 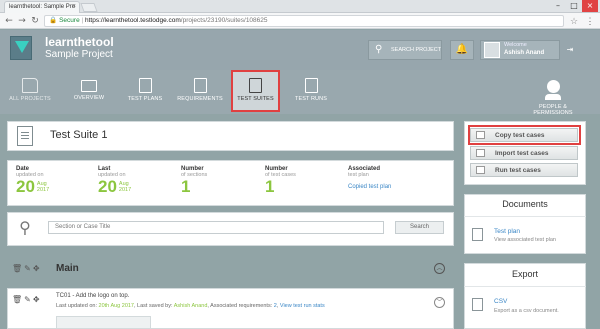 What do you see at coordinates (67, 268) in the screenshot?
I see `section-title: Main` at bounding box center [67, 268].